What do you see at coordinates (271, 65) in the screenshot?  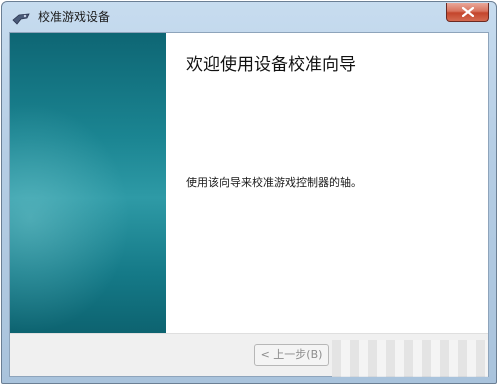 I see `wizard-heading: 欢迎使用设备校准向导` at bounding box center [271, 65].